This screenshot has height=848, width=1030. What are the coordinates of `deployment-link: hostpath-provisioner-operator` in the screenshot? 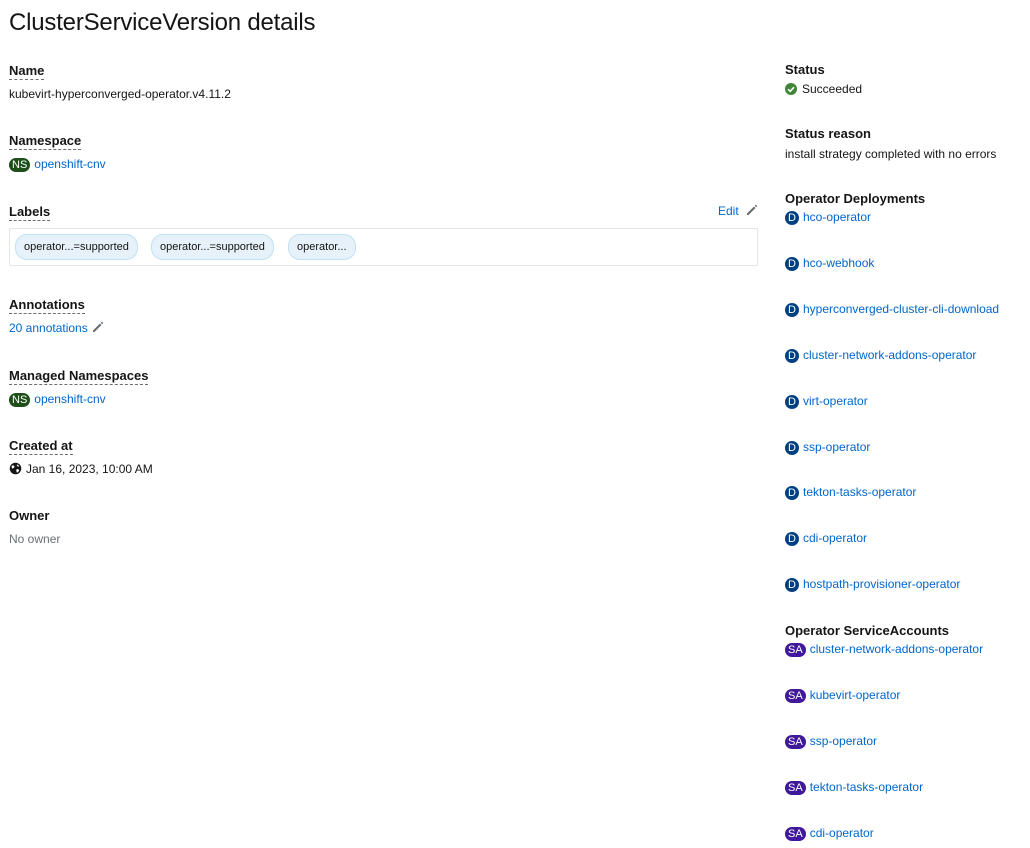 It's located at (881, 584).